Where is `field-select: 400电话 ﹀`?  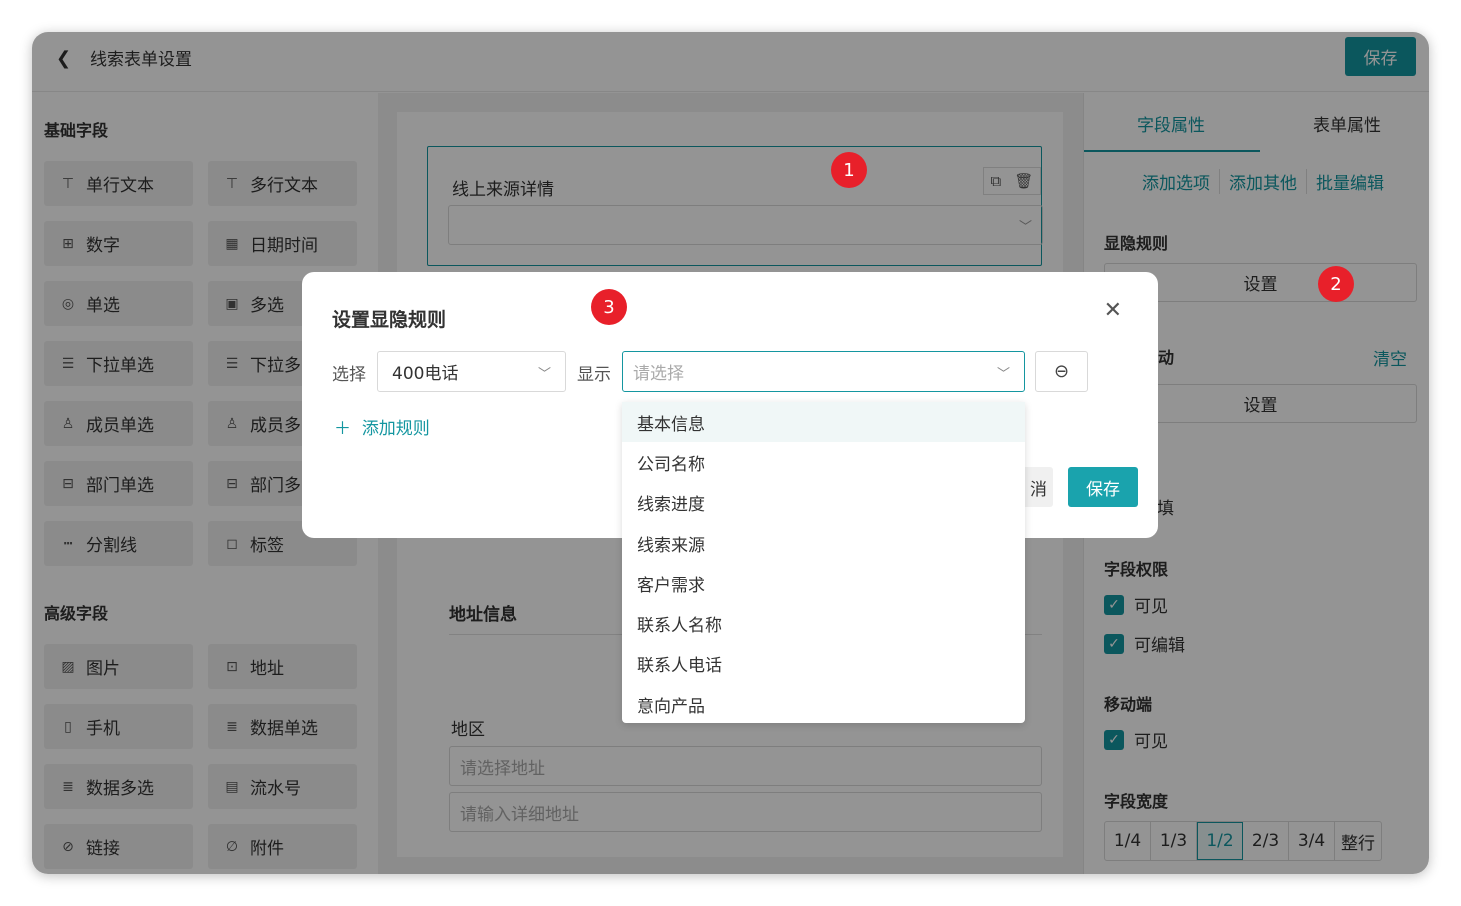
field-select: 400电话 ﹀ is located at coordinates (471, 371).